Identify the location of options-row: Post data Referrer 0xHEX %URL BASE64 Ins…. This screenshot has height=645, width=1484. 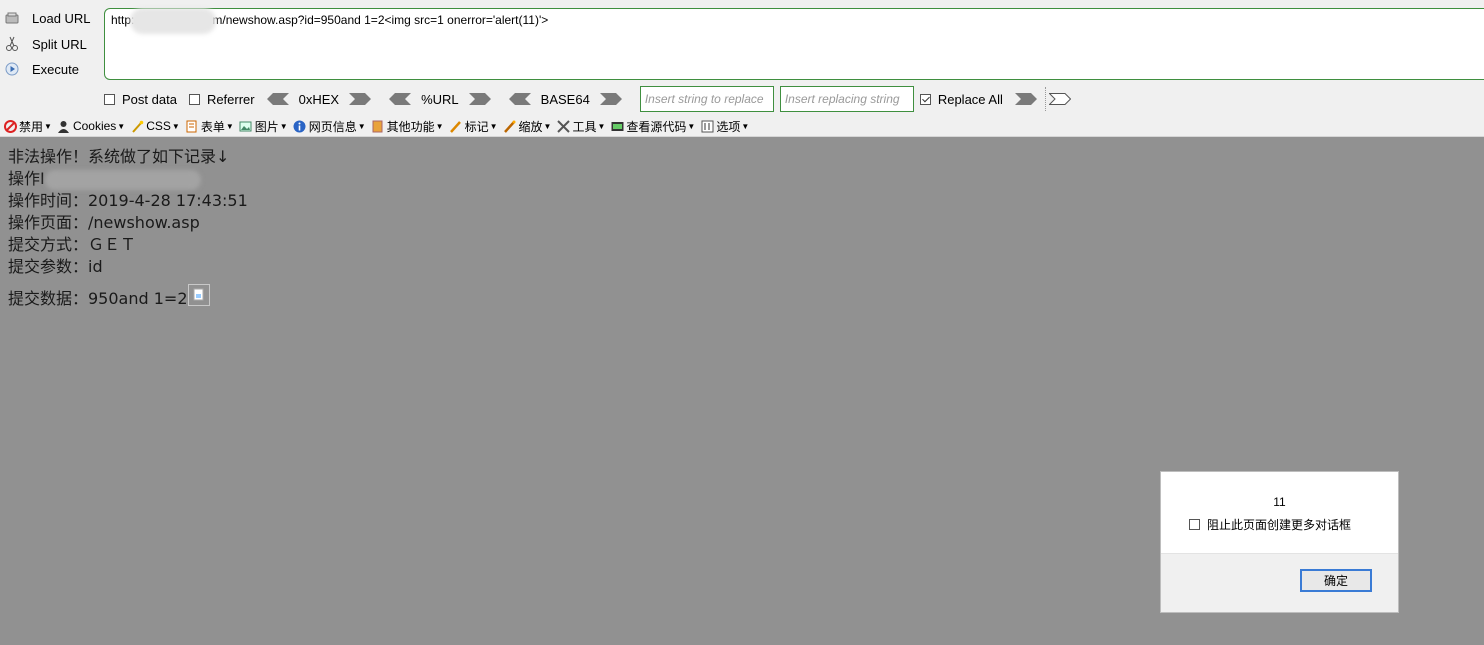
(794, 99).